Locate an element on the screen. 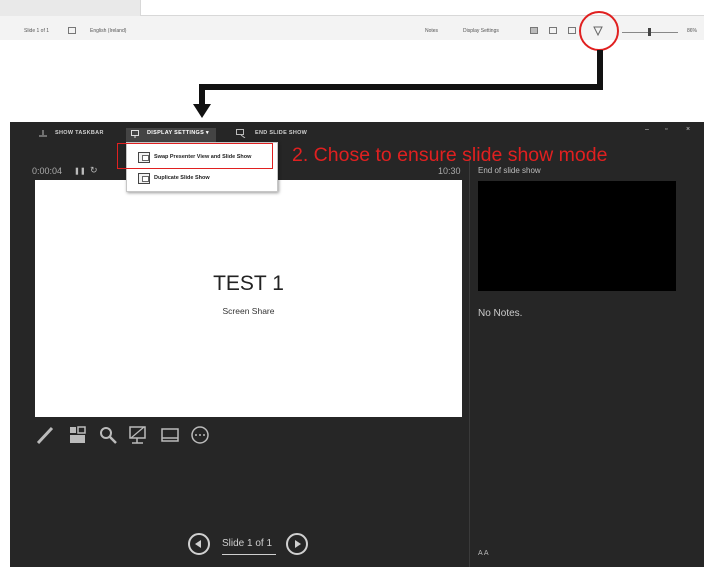  current-time: 10:30 is located at coordinates (449, 171).